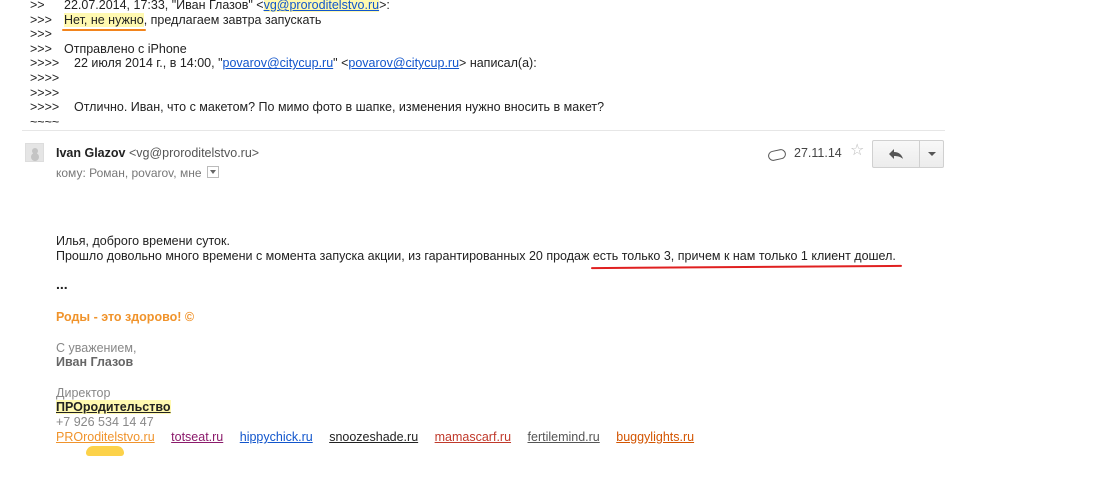  I want to click on reply-button-group, so click(908, 154).